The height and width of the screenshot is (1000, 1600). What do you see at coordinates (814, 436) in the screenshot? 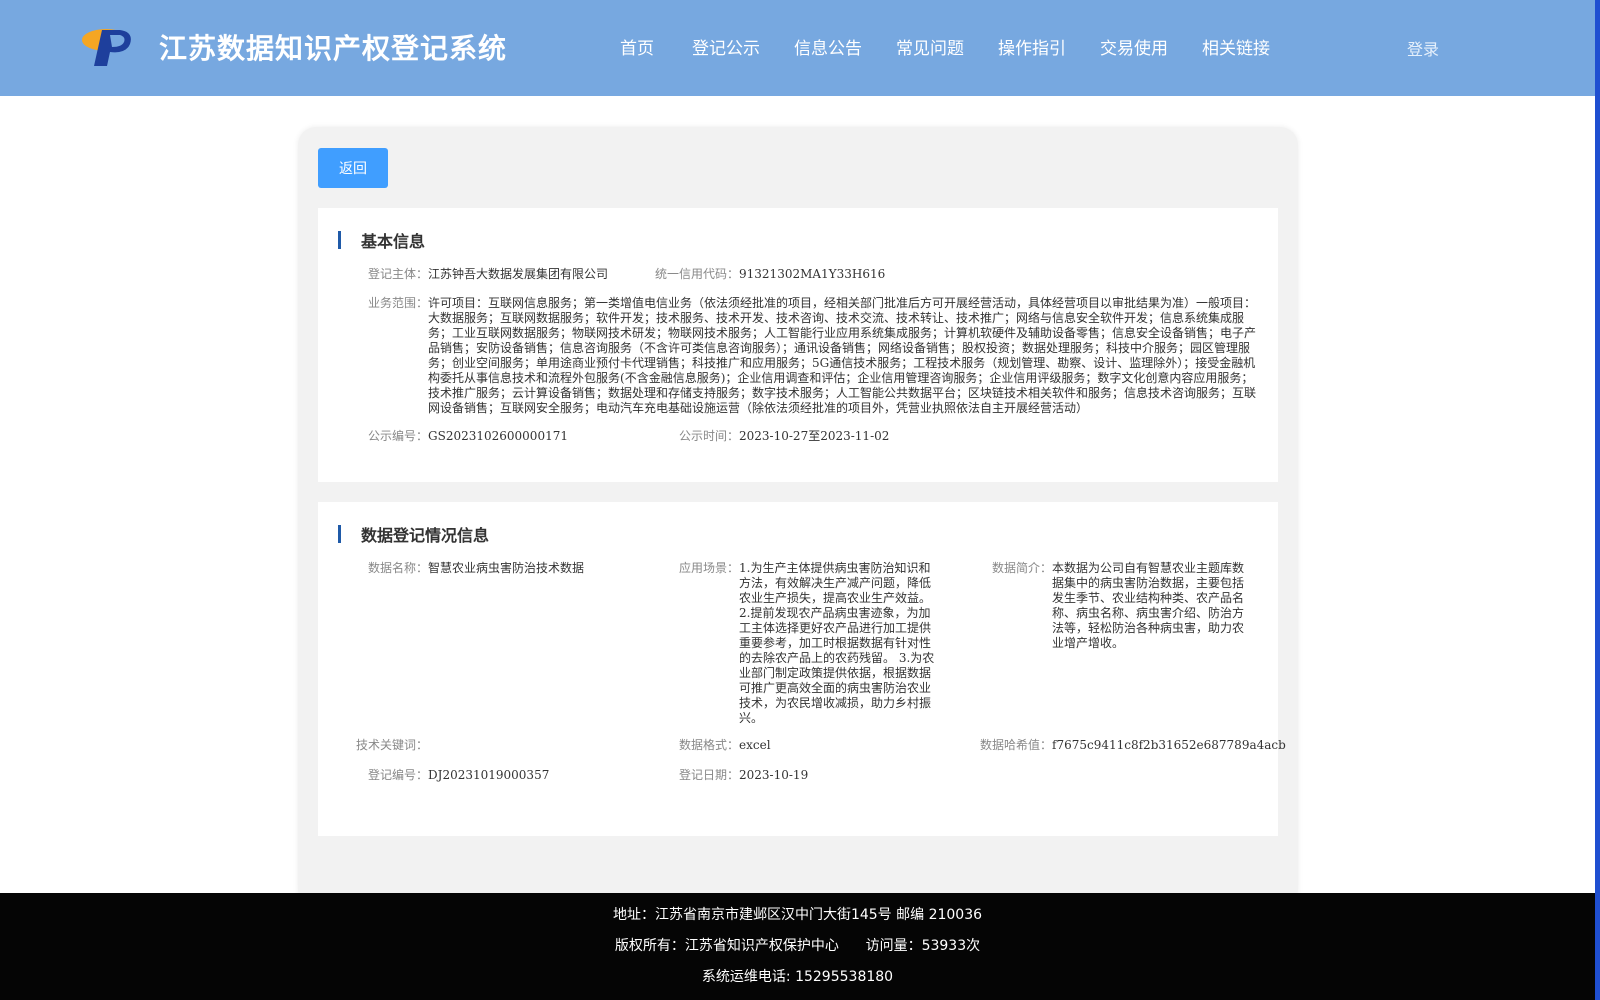
I see `notice-time-value: 2023-10-27至2023-11-02` at bounding box center [814, 436].